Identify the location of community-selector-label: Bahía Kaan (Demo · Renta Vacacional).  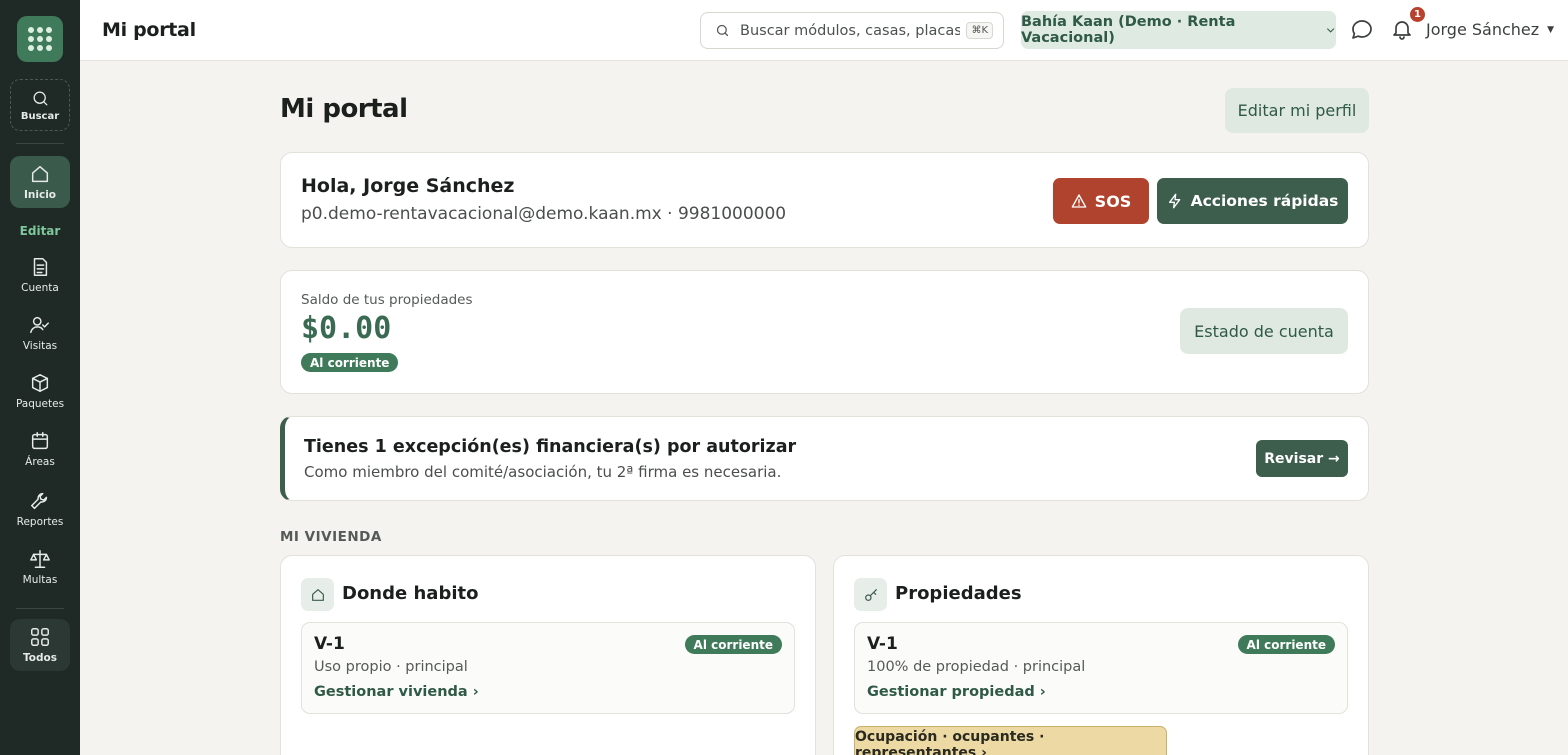
(1128, 30).